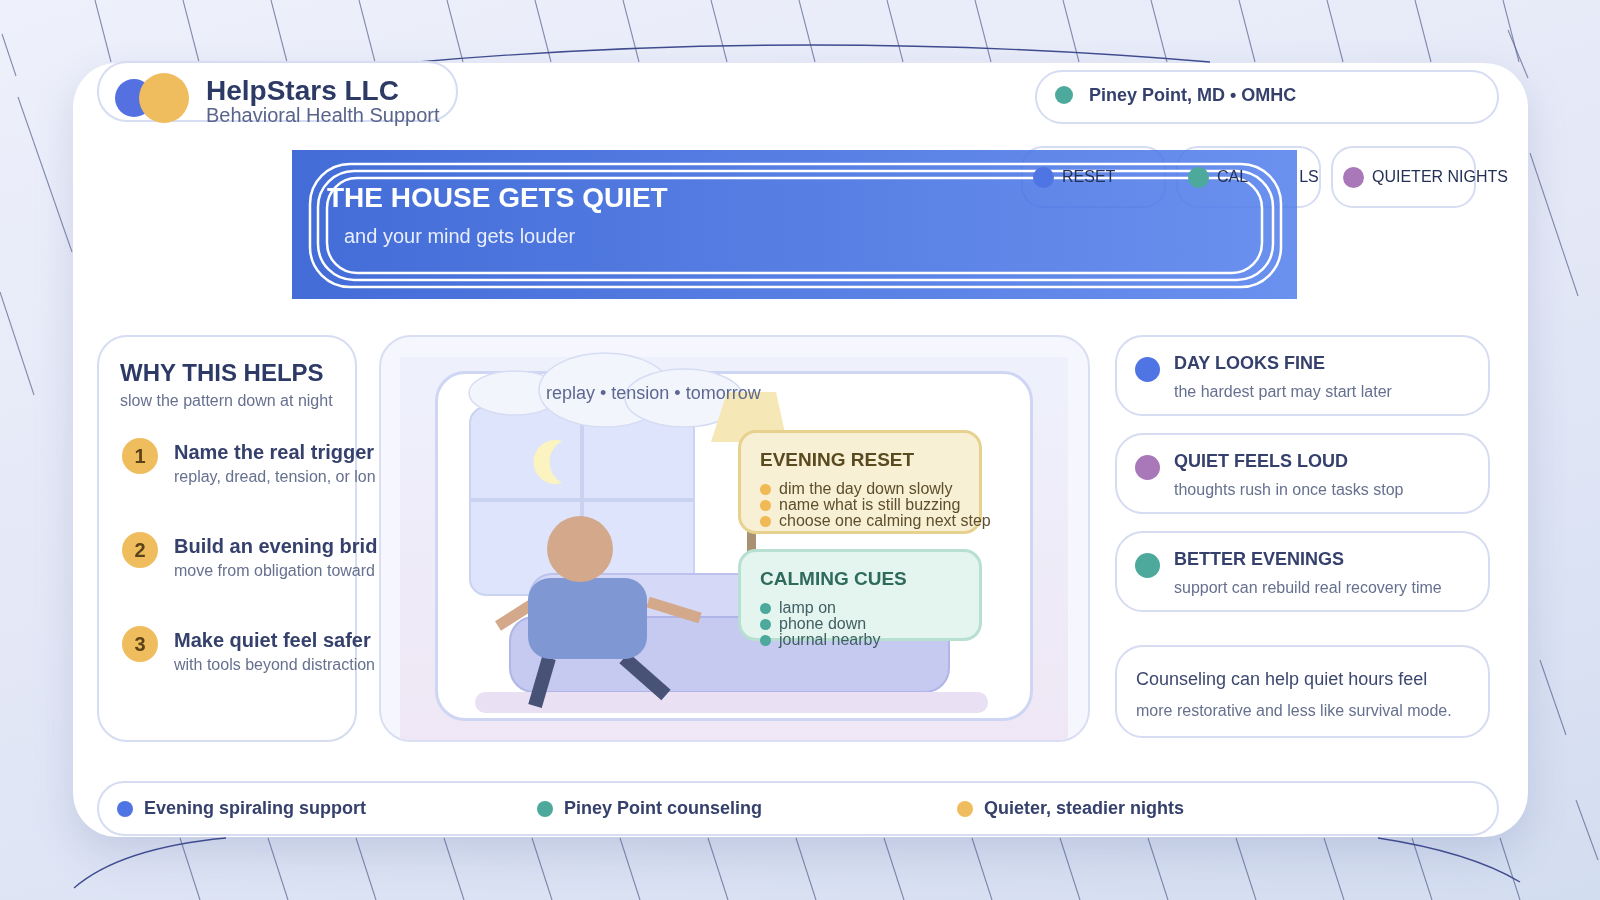 Image resolution: width=1600 pixels, height=900 pixels. What do you see at coordinates (274, 452) in the screenshot?
I see `step-title: Name the real trigger` at bounding box center [274, 452].